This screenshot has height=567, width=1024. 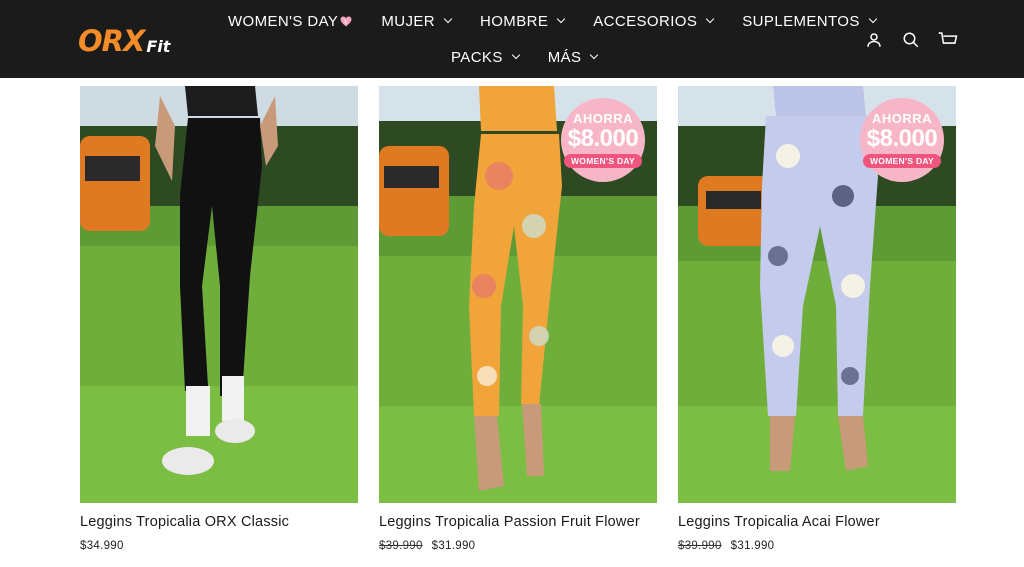 What do you see at coordinates (283, 21) in the screenshot?
I see `nav-label: WOMEN'S DAY` at bounding box center [283, 21].